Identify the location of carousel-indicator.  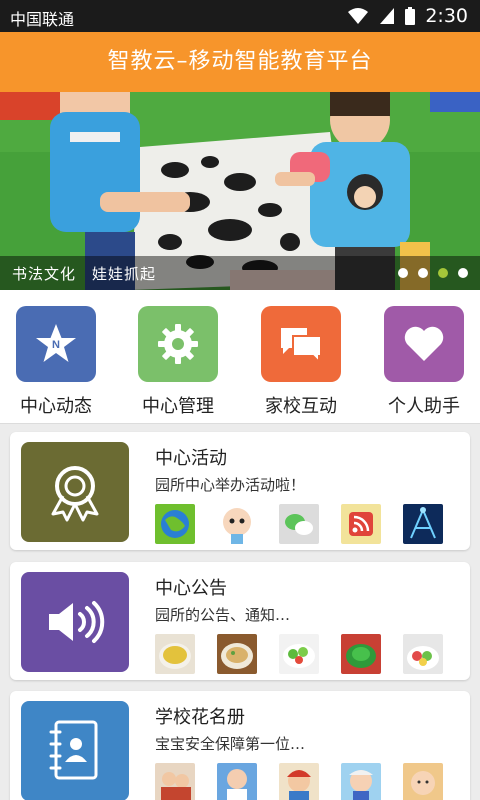
(433, 273).